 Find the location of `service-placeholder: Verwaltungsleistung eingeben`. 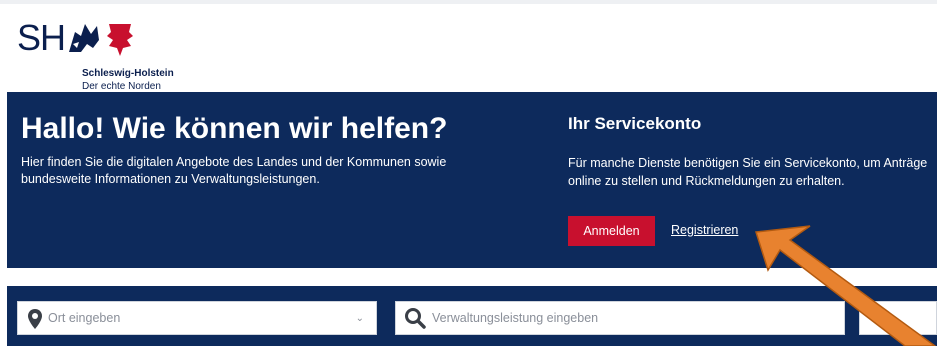

service-placeholder: Verwaltungsleistung eingeben is located at coordinates (515, 318).